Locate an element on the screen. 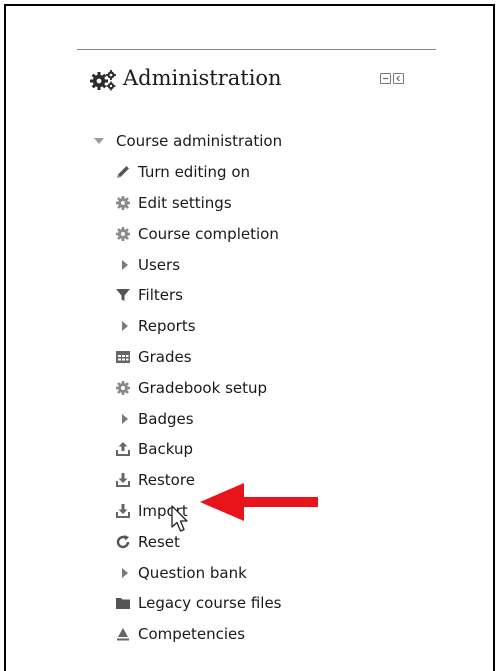 The width and height of the screenshot is (501, 671). mouse-pointer-icon is located at coordinates (179, 518).